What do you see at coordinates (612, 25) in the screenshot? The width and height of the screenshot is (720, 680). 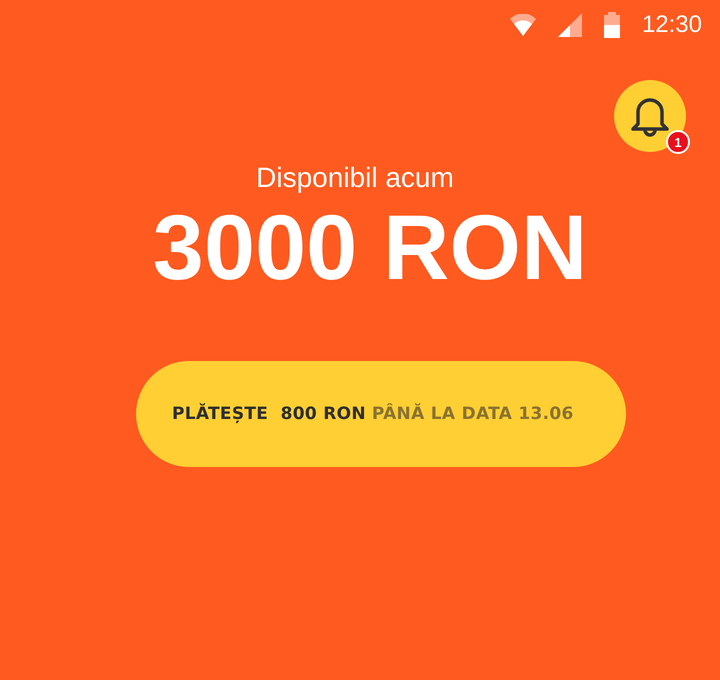 I see `battery-icon` at bounding box center [612, 25].